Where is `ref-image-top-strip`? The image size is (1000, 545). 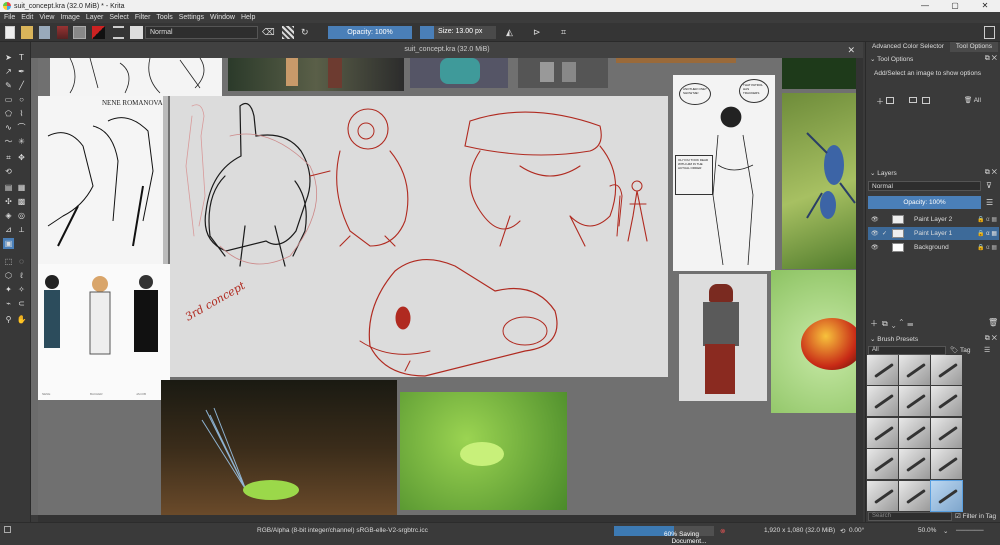 ref-image-top-strip is located at coordinates (676, 60).